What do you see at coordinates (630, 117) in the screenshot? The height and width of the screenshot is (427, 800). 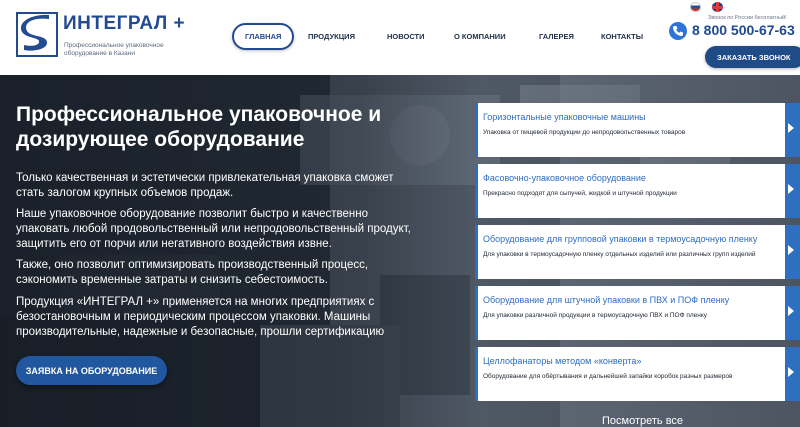 I see `product-card-title: Горизонтальные упаковочные машины` at bounding box center [630, 117].